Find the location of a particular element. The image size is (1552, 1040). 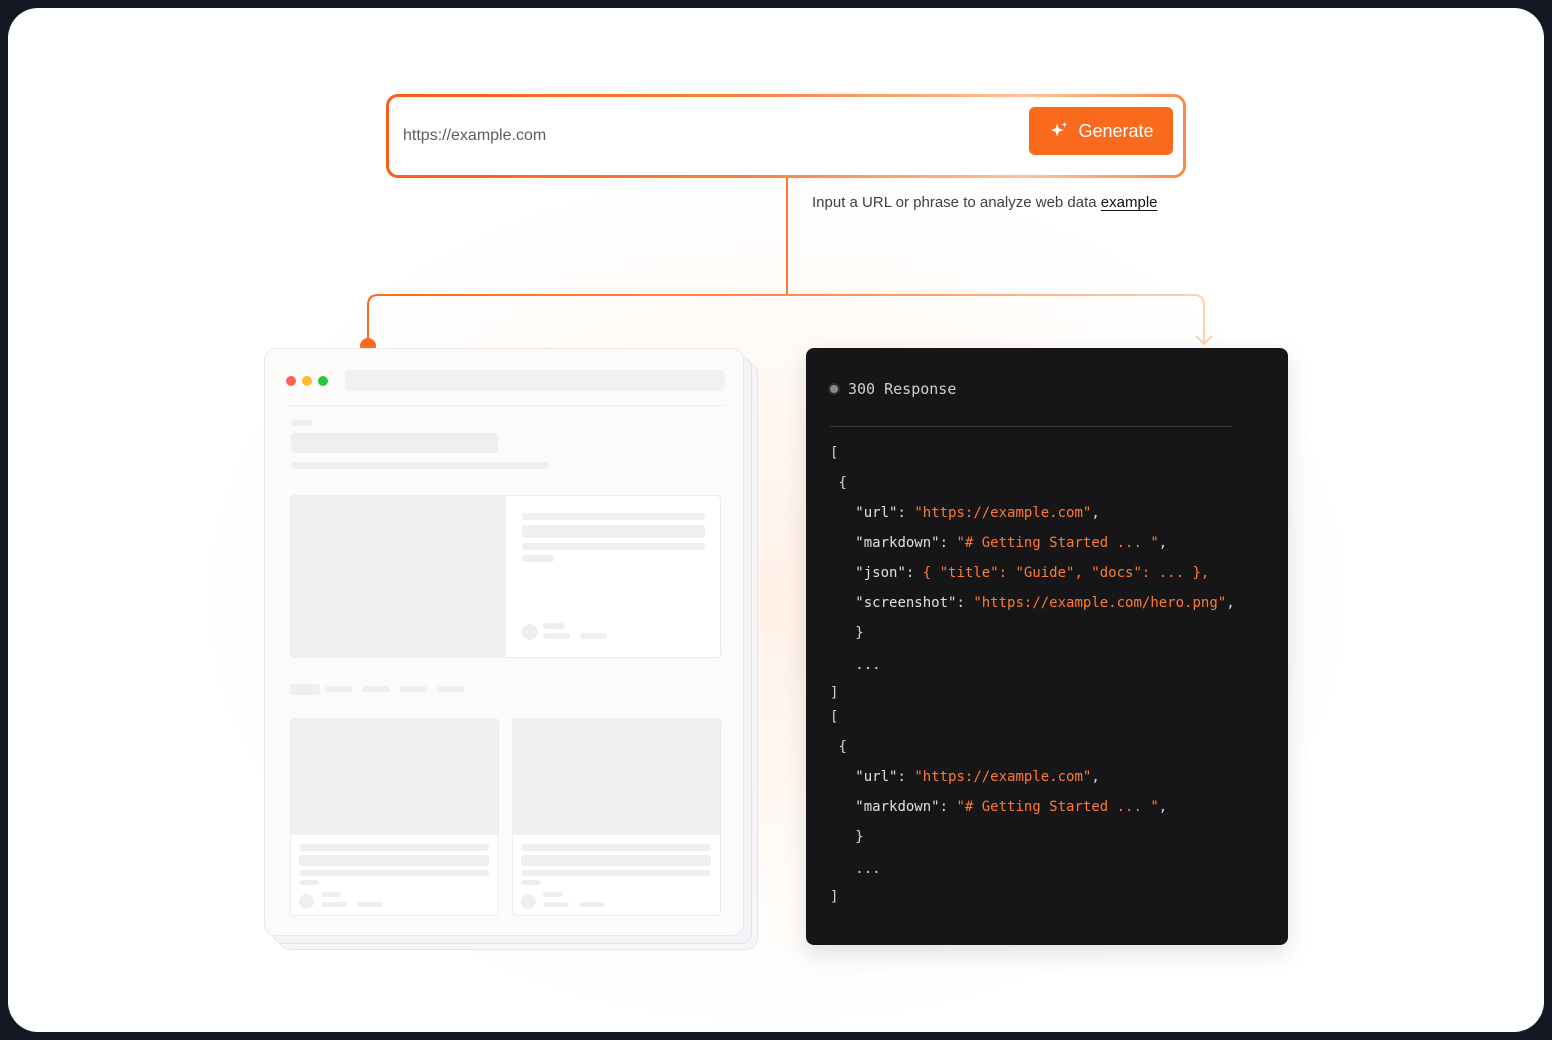

json-value: { "title": "Guide", "docs": ... }, is located at coordinates (1066, 573).